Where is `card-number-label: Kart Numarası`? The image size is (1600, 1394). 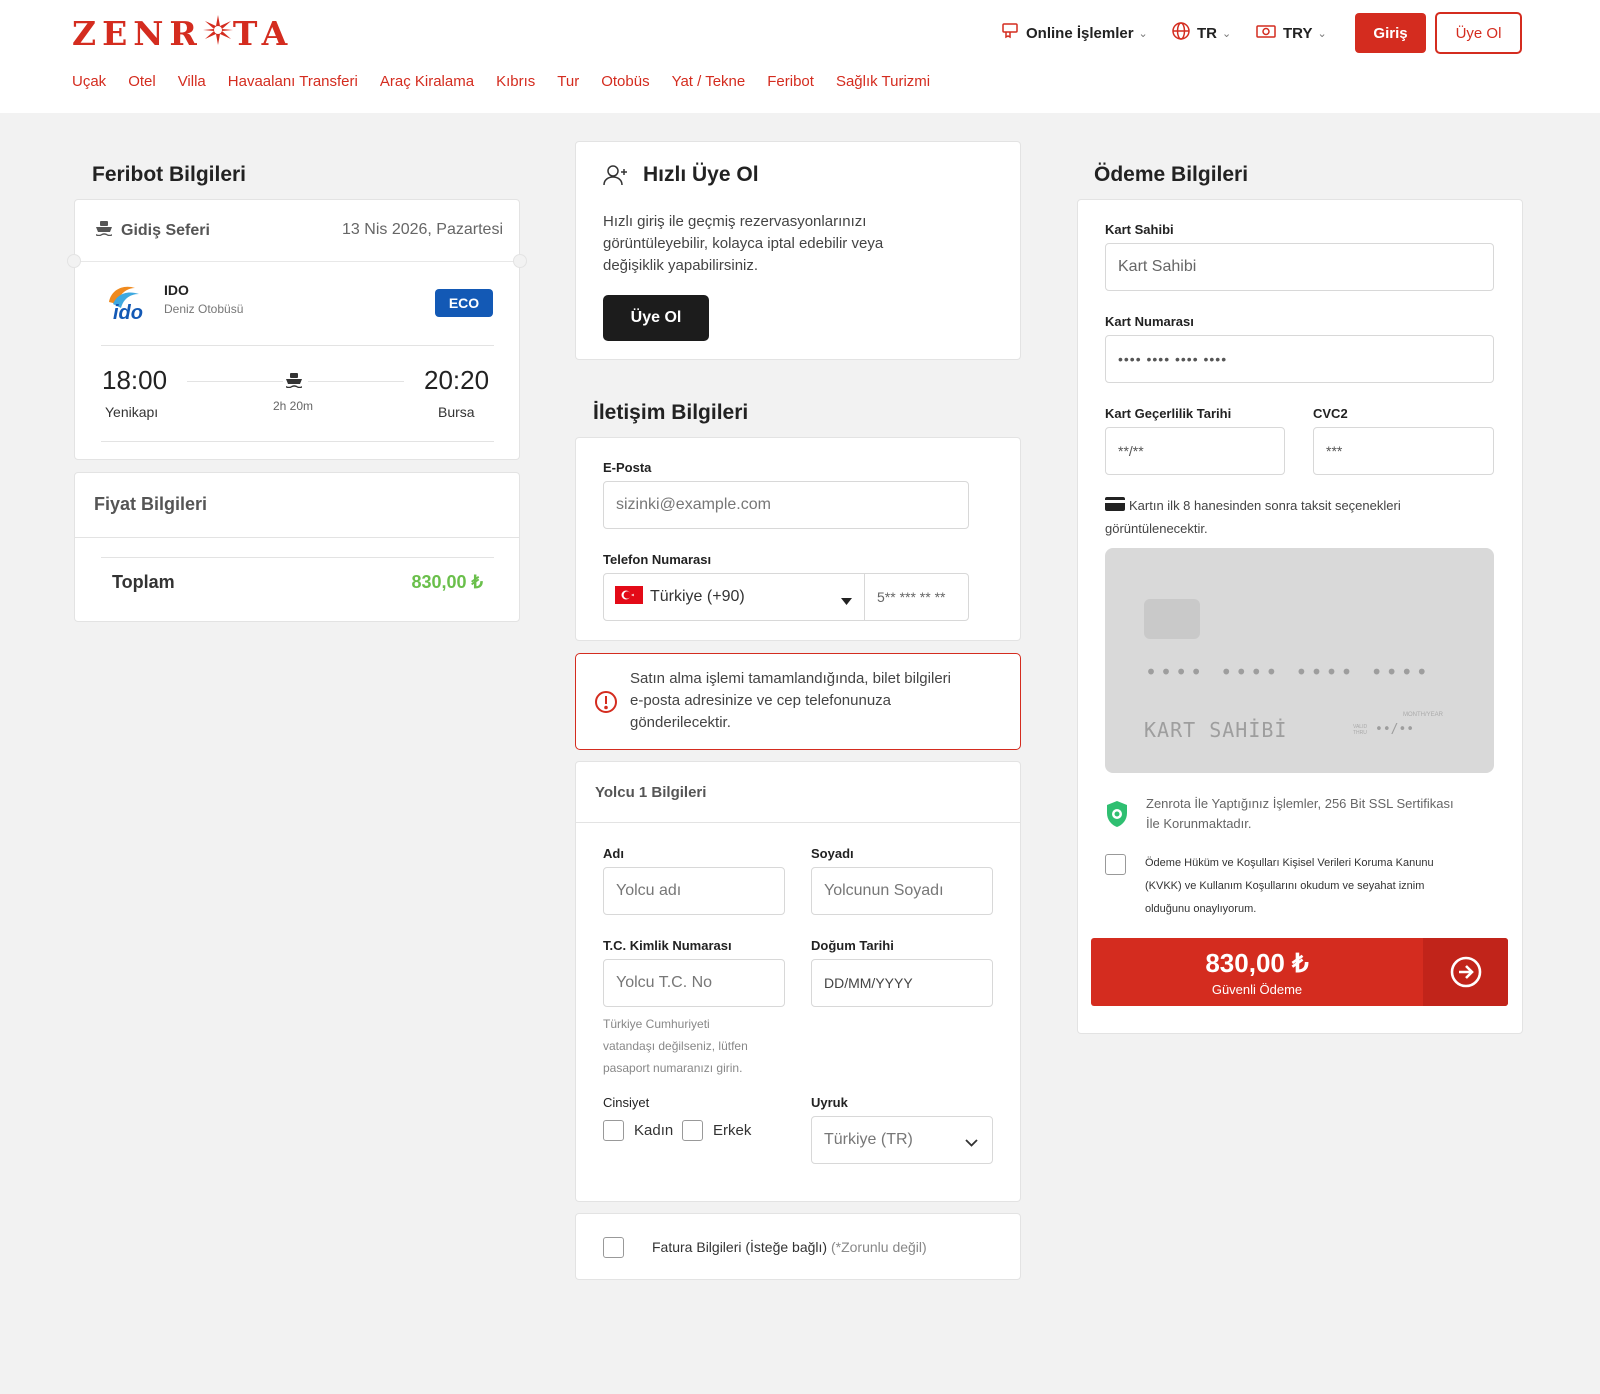 card-number-label: Kart Numarası is located at coordinates (1149, 321).